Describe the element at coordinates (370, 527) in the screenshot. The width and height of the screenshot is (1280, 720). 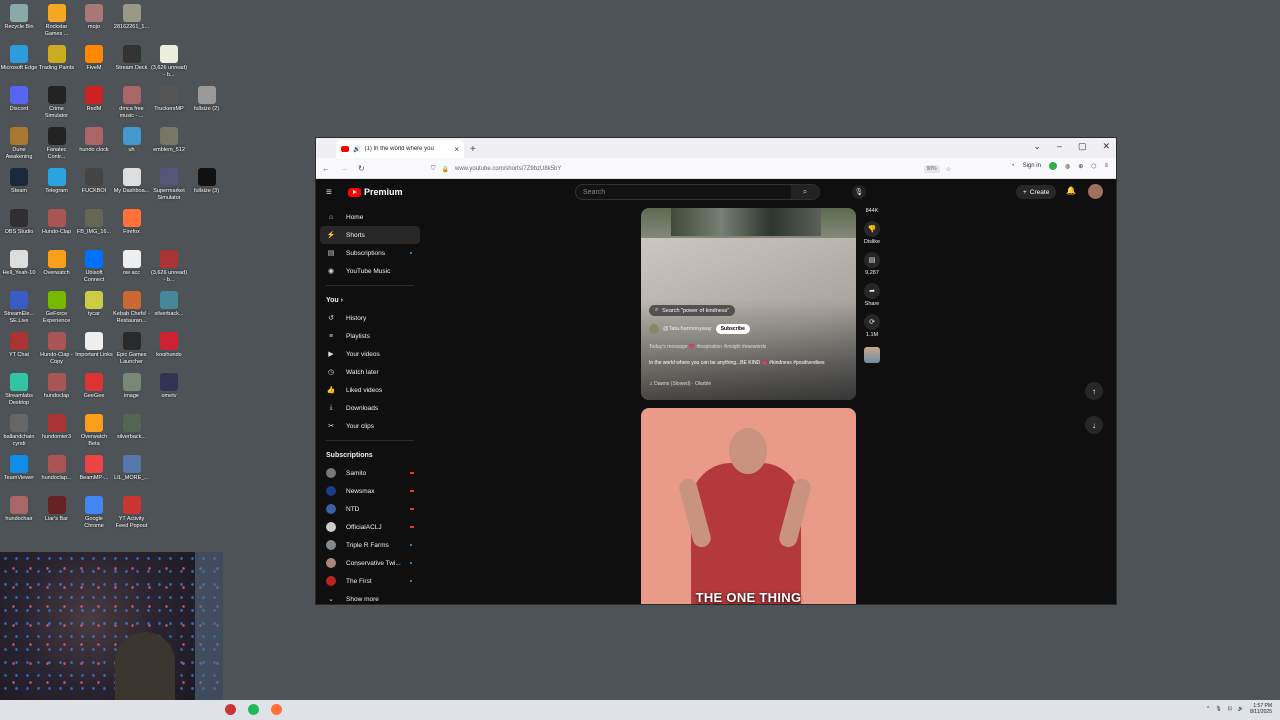
I see `sidebar-item-officialaclj: OfficialACLJ` at that location.